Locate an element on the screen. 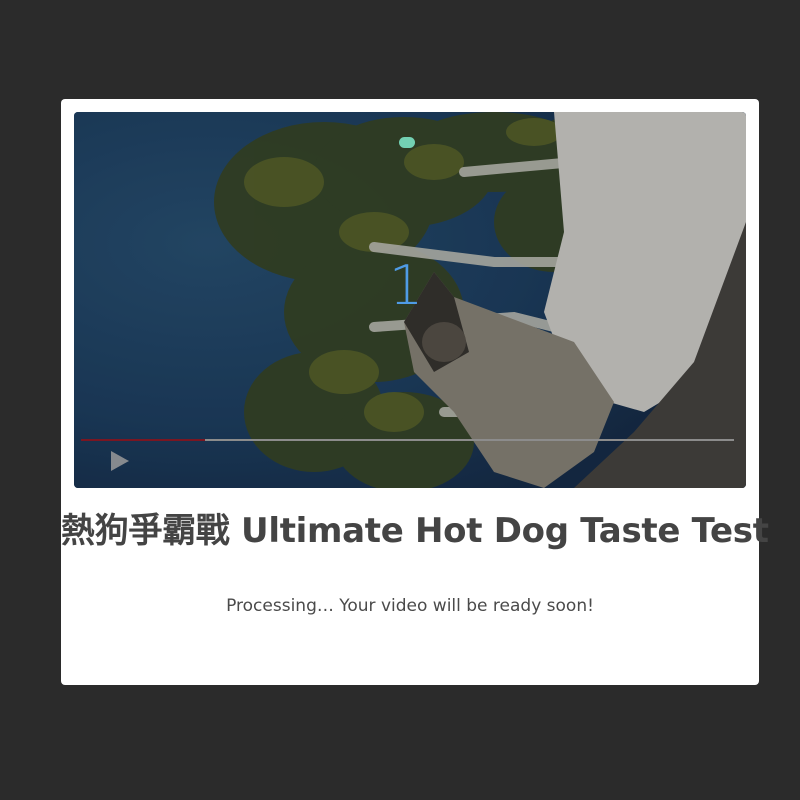 The image size is (800, 800). status-indicator is located at coordinates (407, 142).